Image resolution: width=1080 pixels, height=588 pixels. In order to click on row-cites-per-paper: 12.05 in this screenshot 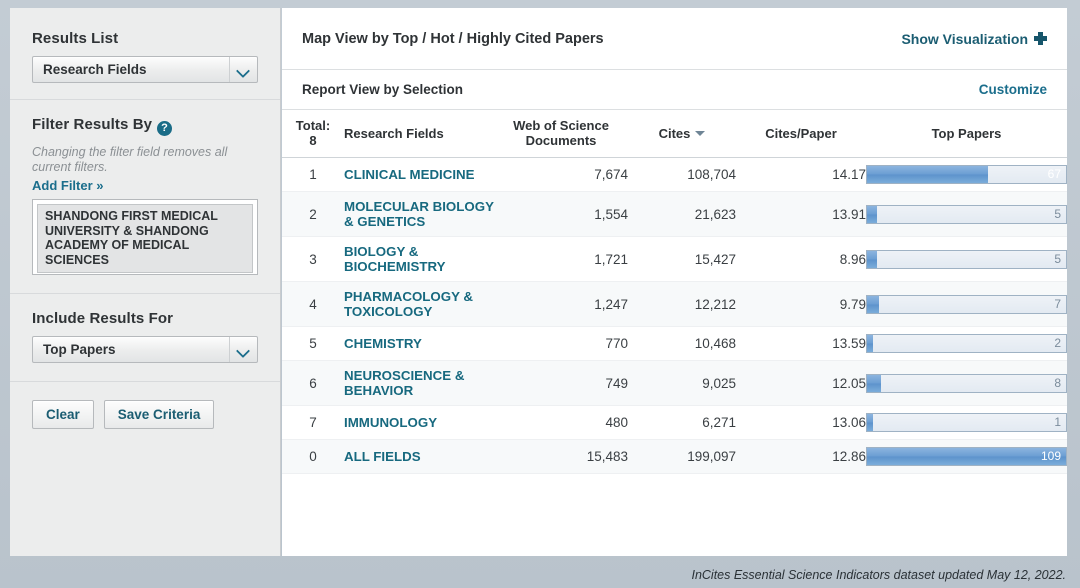, I will do `click(801, 383)`.